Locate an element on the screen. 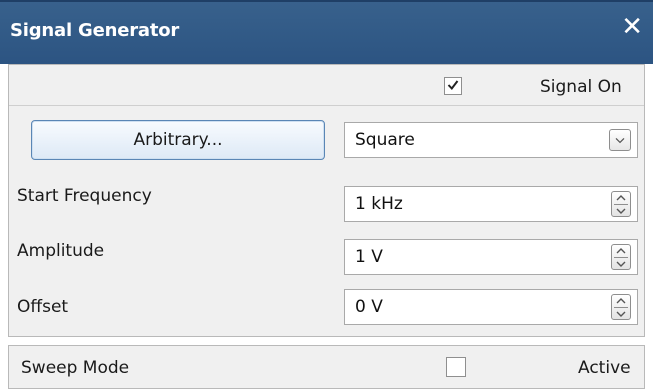 This screenshot has width=653, height=392. close-icon: ✕ is located at coordinates (632, 27).